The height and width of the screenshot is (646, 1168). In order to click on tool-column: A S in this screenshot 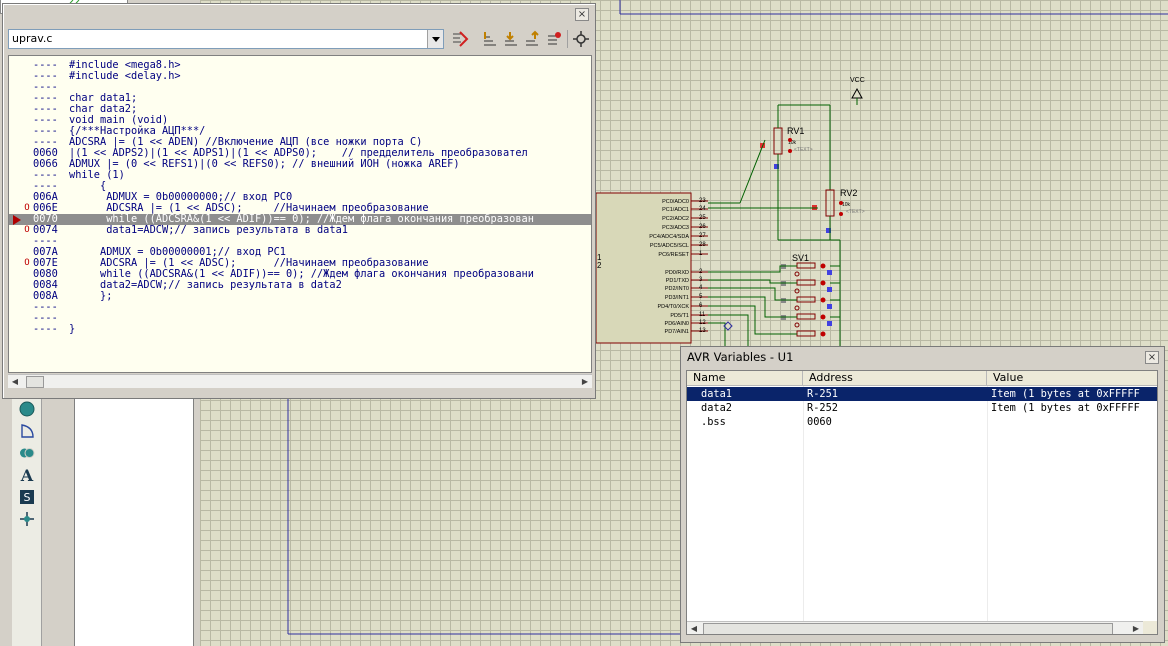, I will do `click(27, 520)`.